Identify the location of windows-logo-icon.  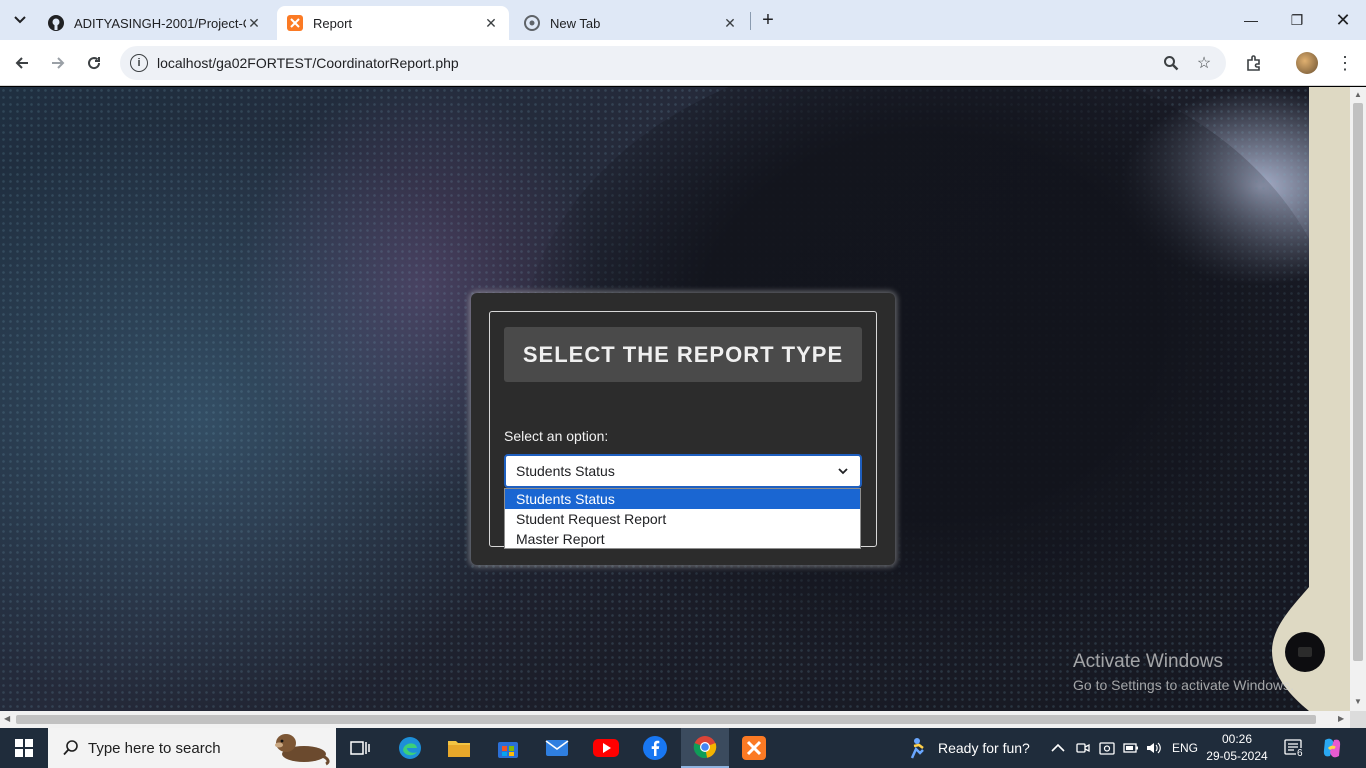
(24, 748).